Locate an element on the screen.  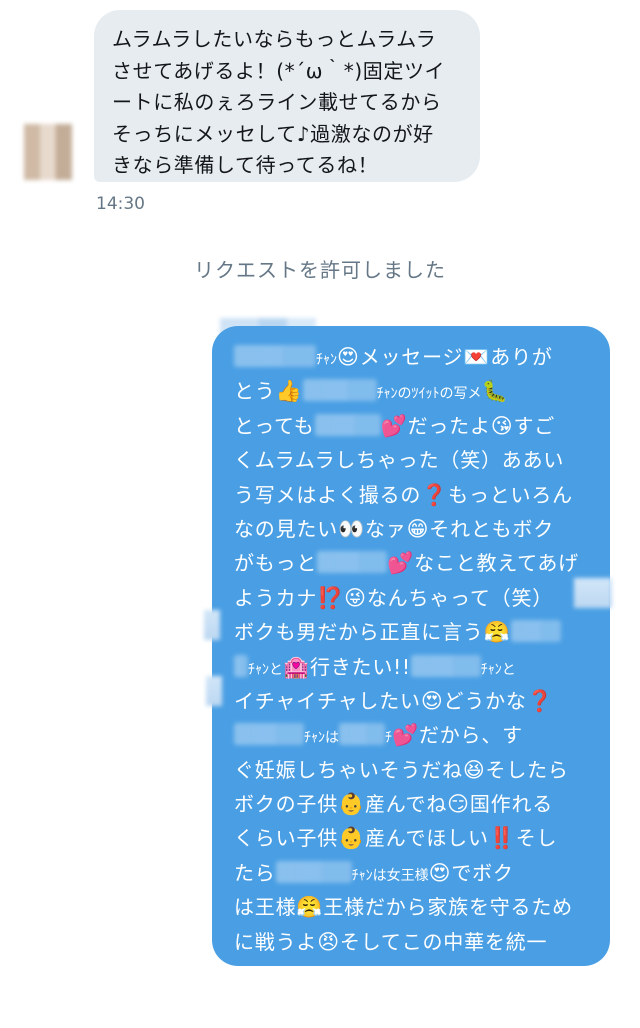
message-line: ートに私のぇろライン載せてるから is located at coordinates (277, 102).